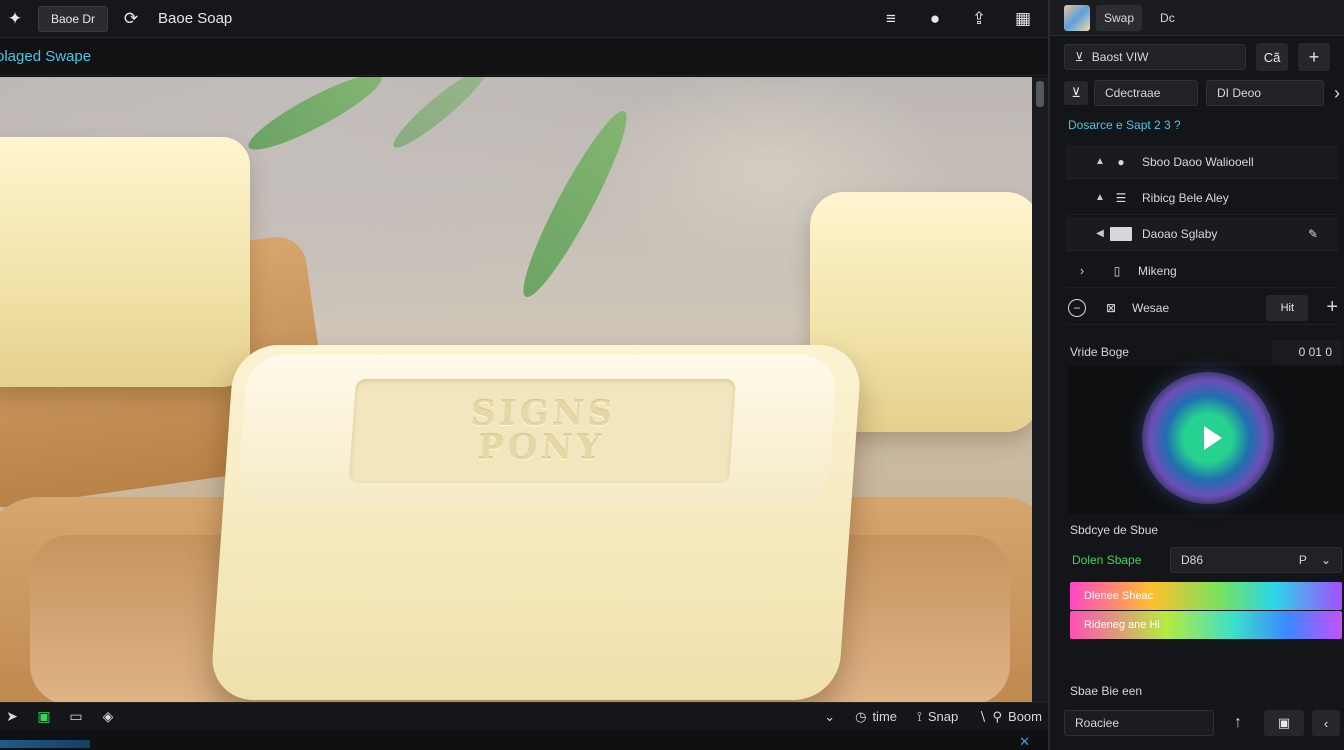 This screenshot has width=1344, height=750. I want to click on emboss-line-2: PONY, so click(541, 448).